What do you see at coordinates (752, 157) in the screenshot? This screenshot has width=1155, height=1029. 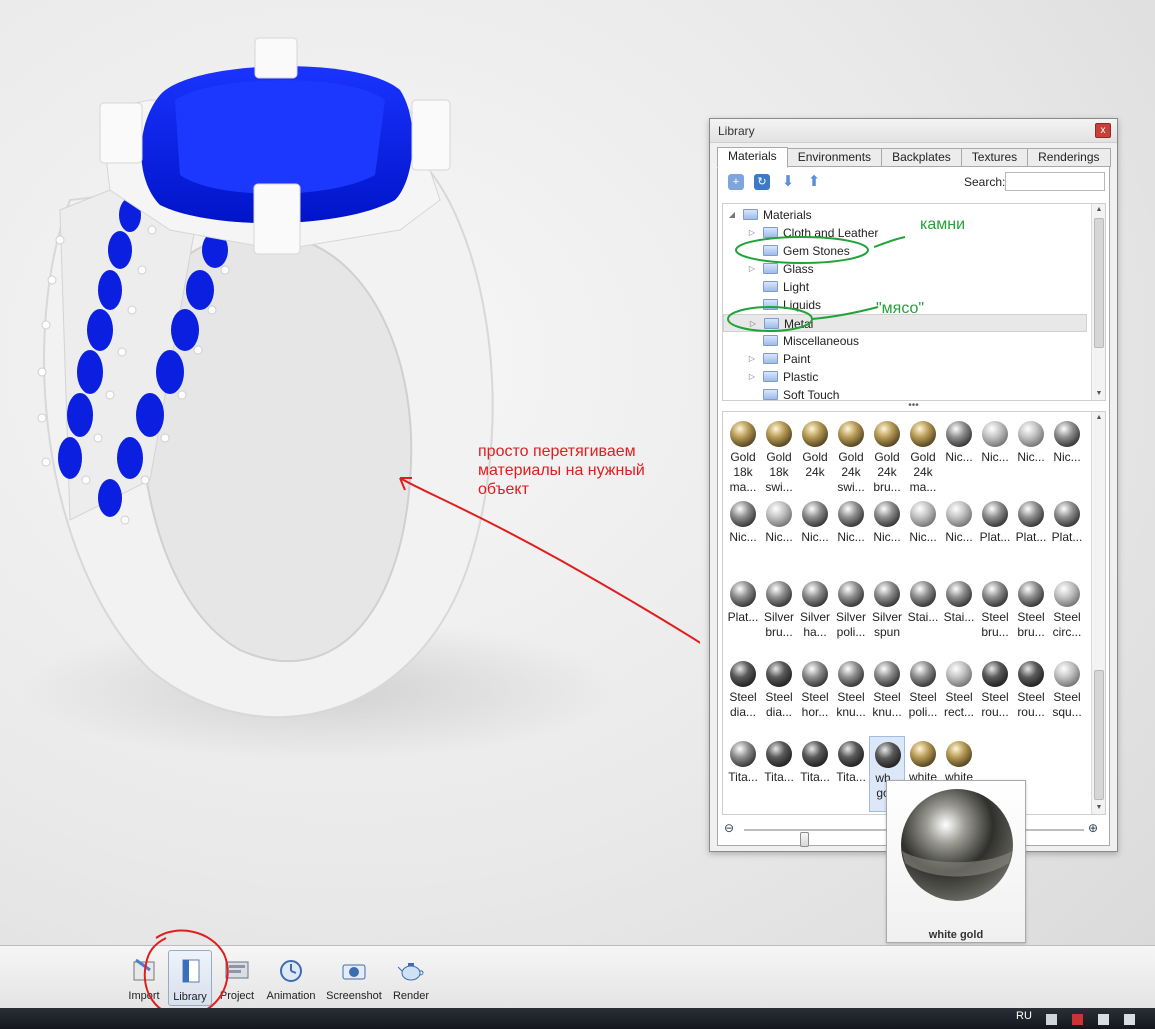 I see `tab-materials: Materials` at bounding box center [752, 157].